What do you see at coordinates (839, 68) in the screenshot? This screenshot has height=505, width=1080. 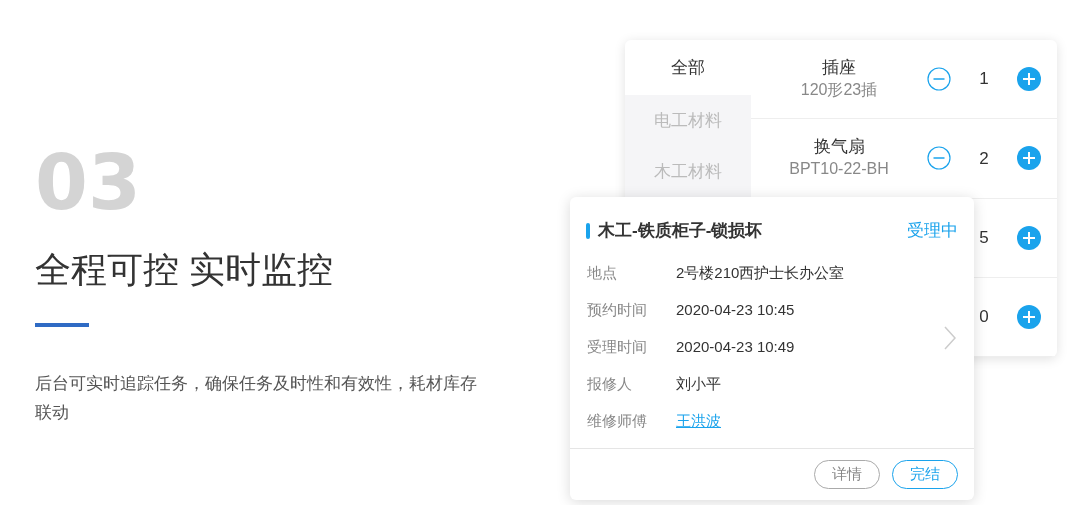 I see `product-name: 插座` at bounding box center [839, 68].